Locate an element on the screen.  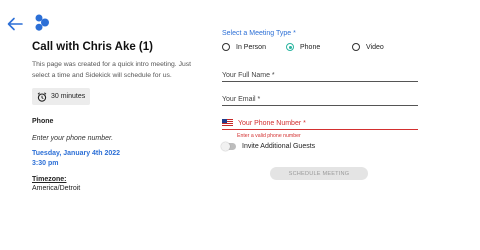
duration-badge: 30 minutes is located at coordinates (61, 96).